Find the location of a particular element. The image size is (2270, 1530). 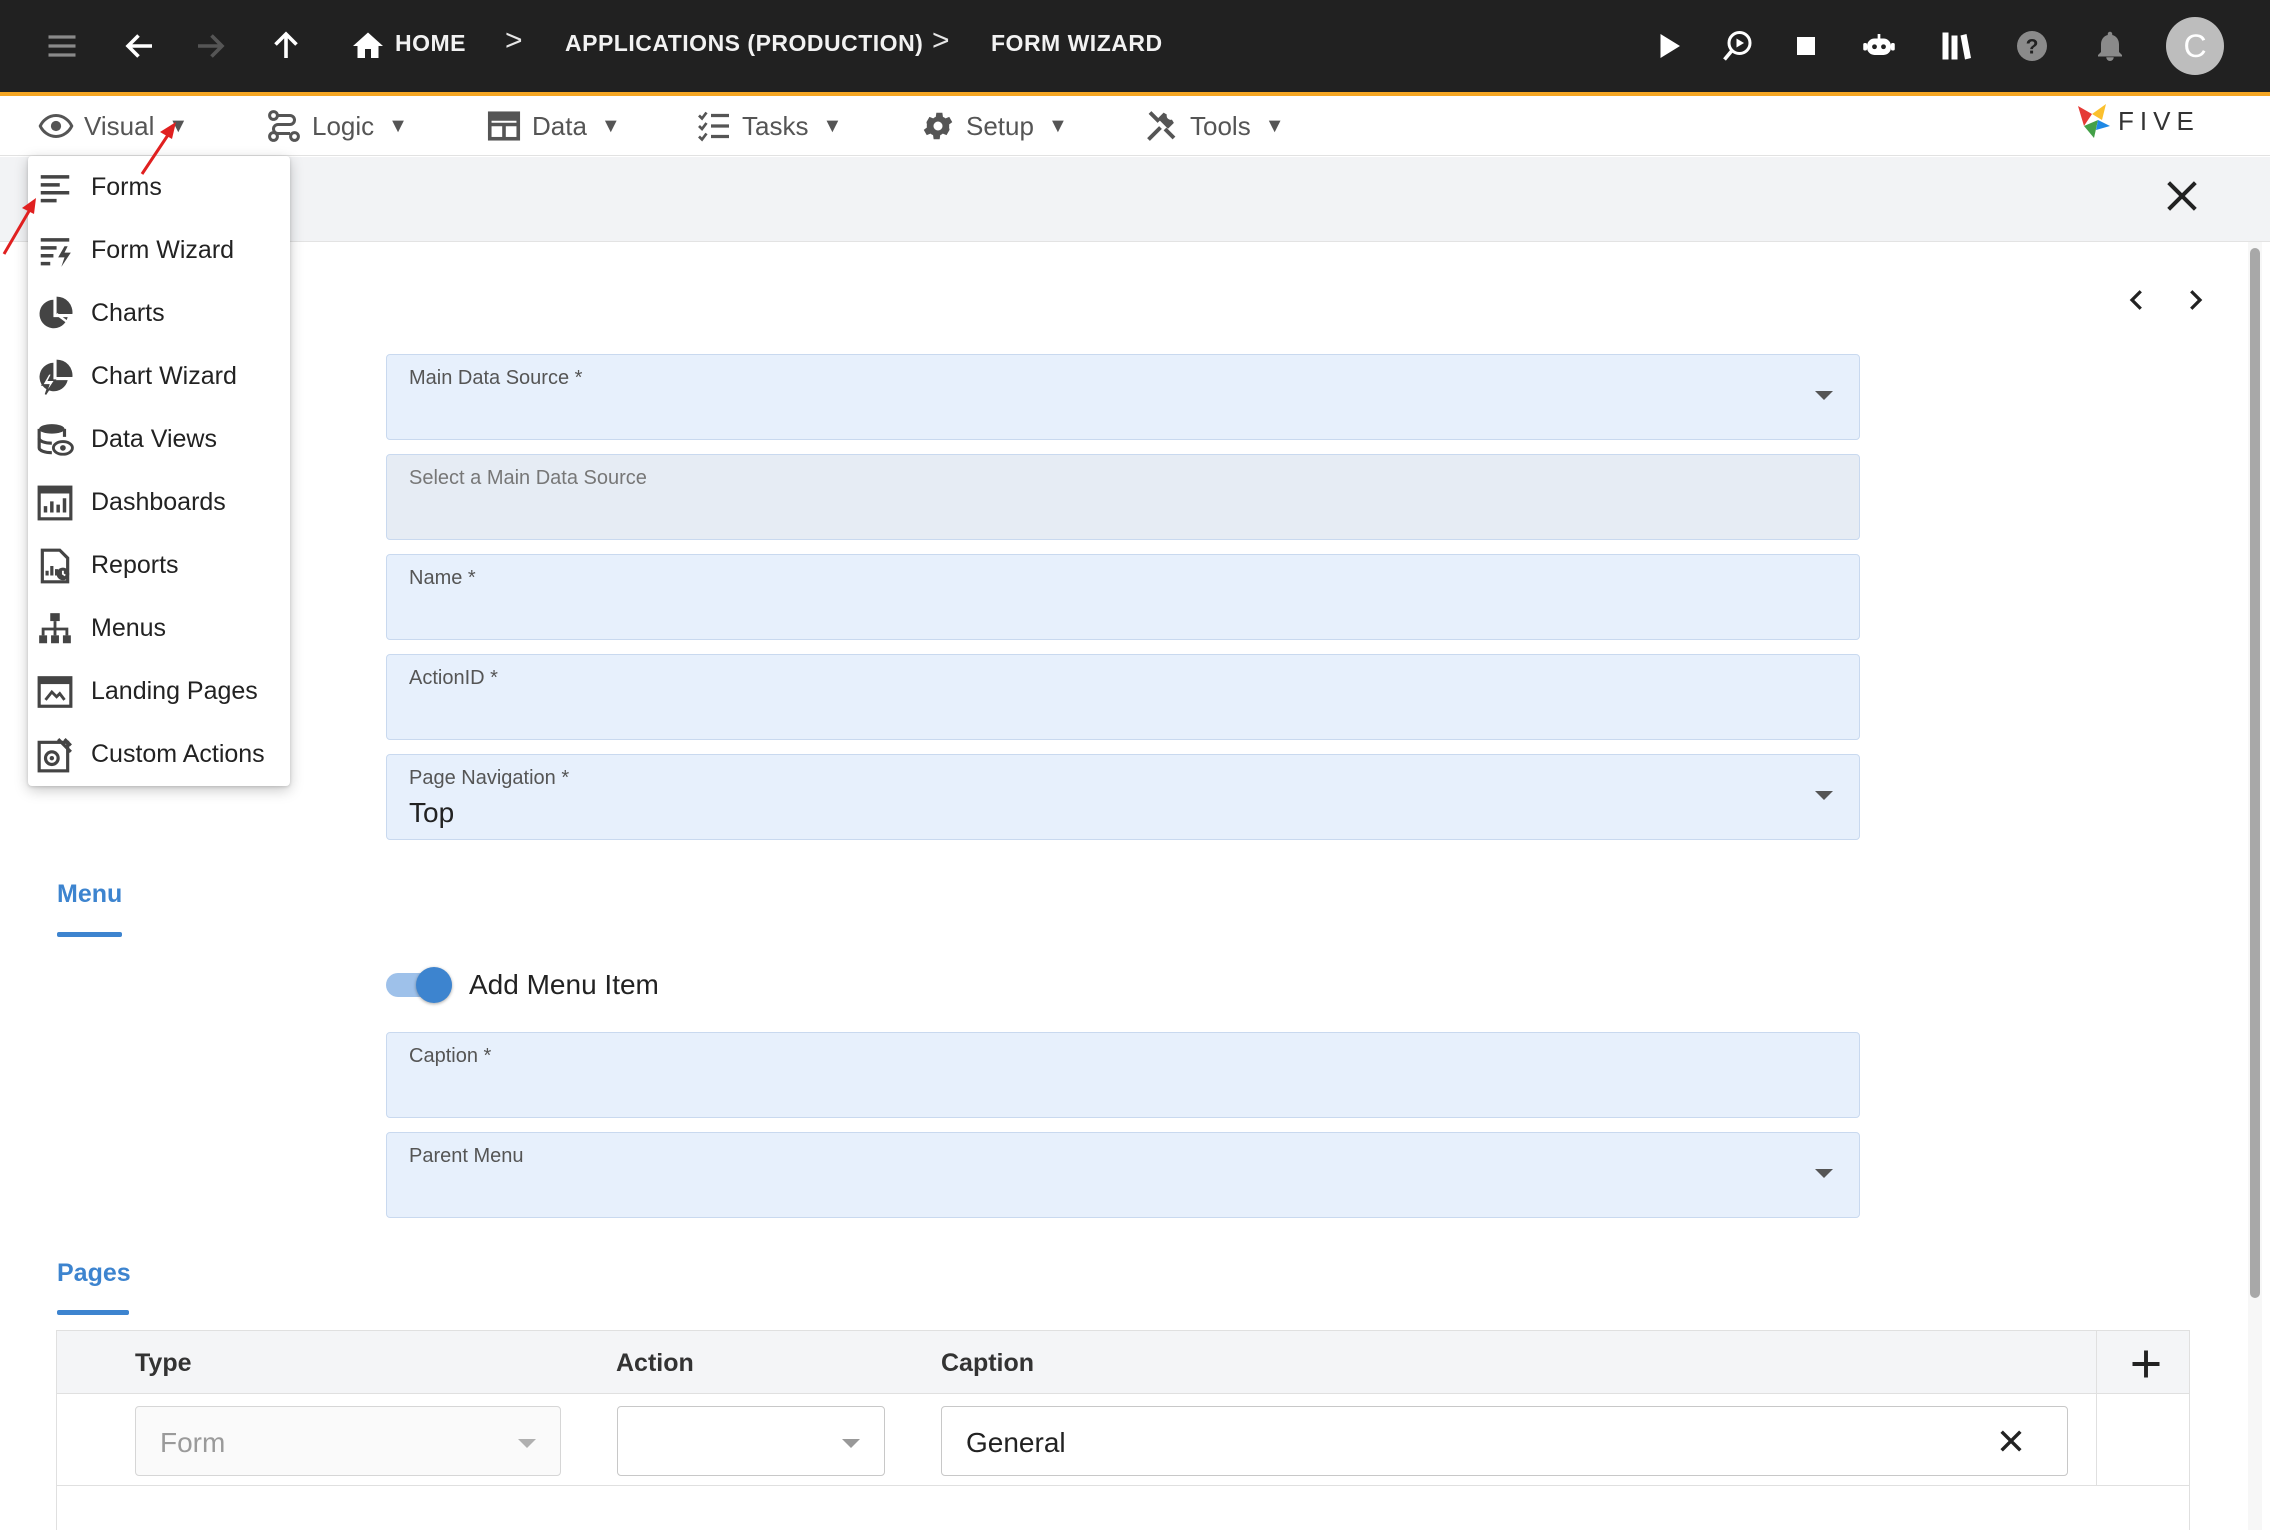

action-id-field: ActionID * is located at coordinates (1123, 697).